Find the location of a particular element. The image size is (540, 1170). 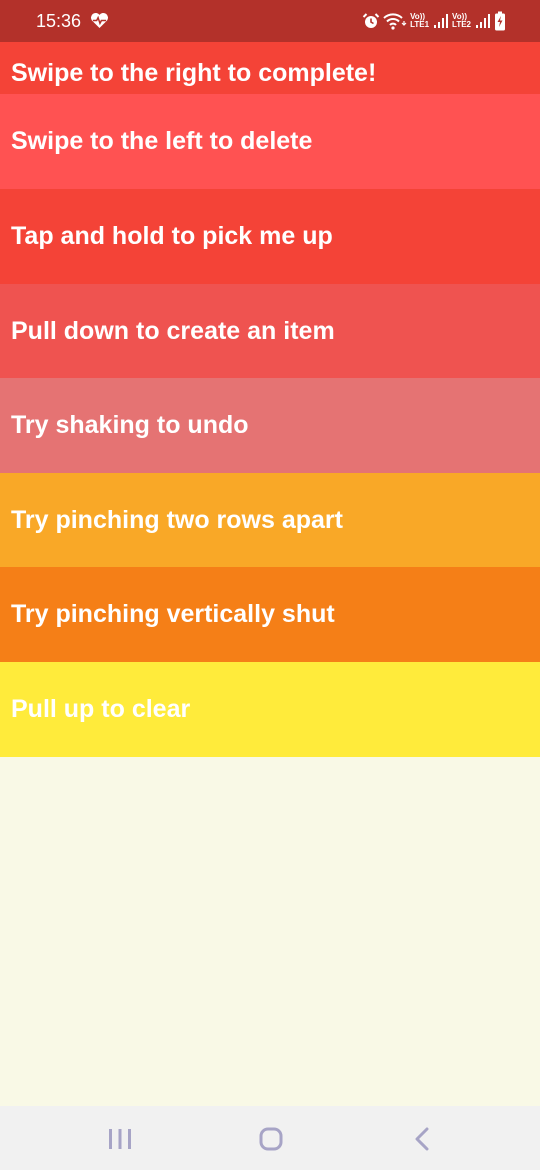

wifi-icon is located at coordinates (395, 21).